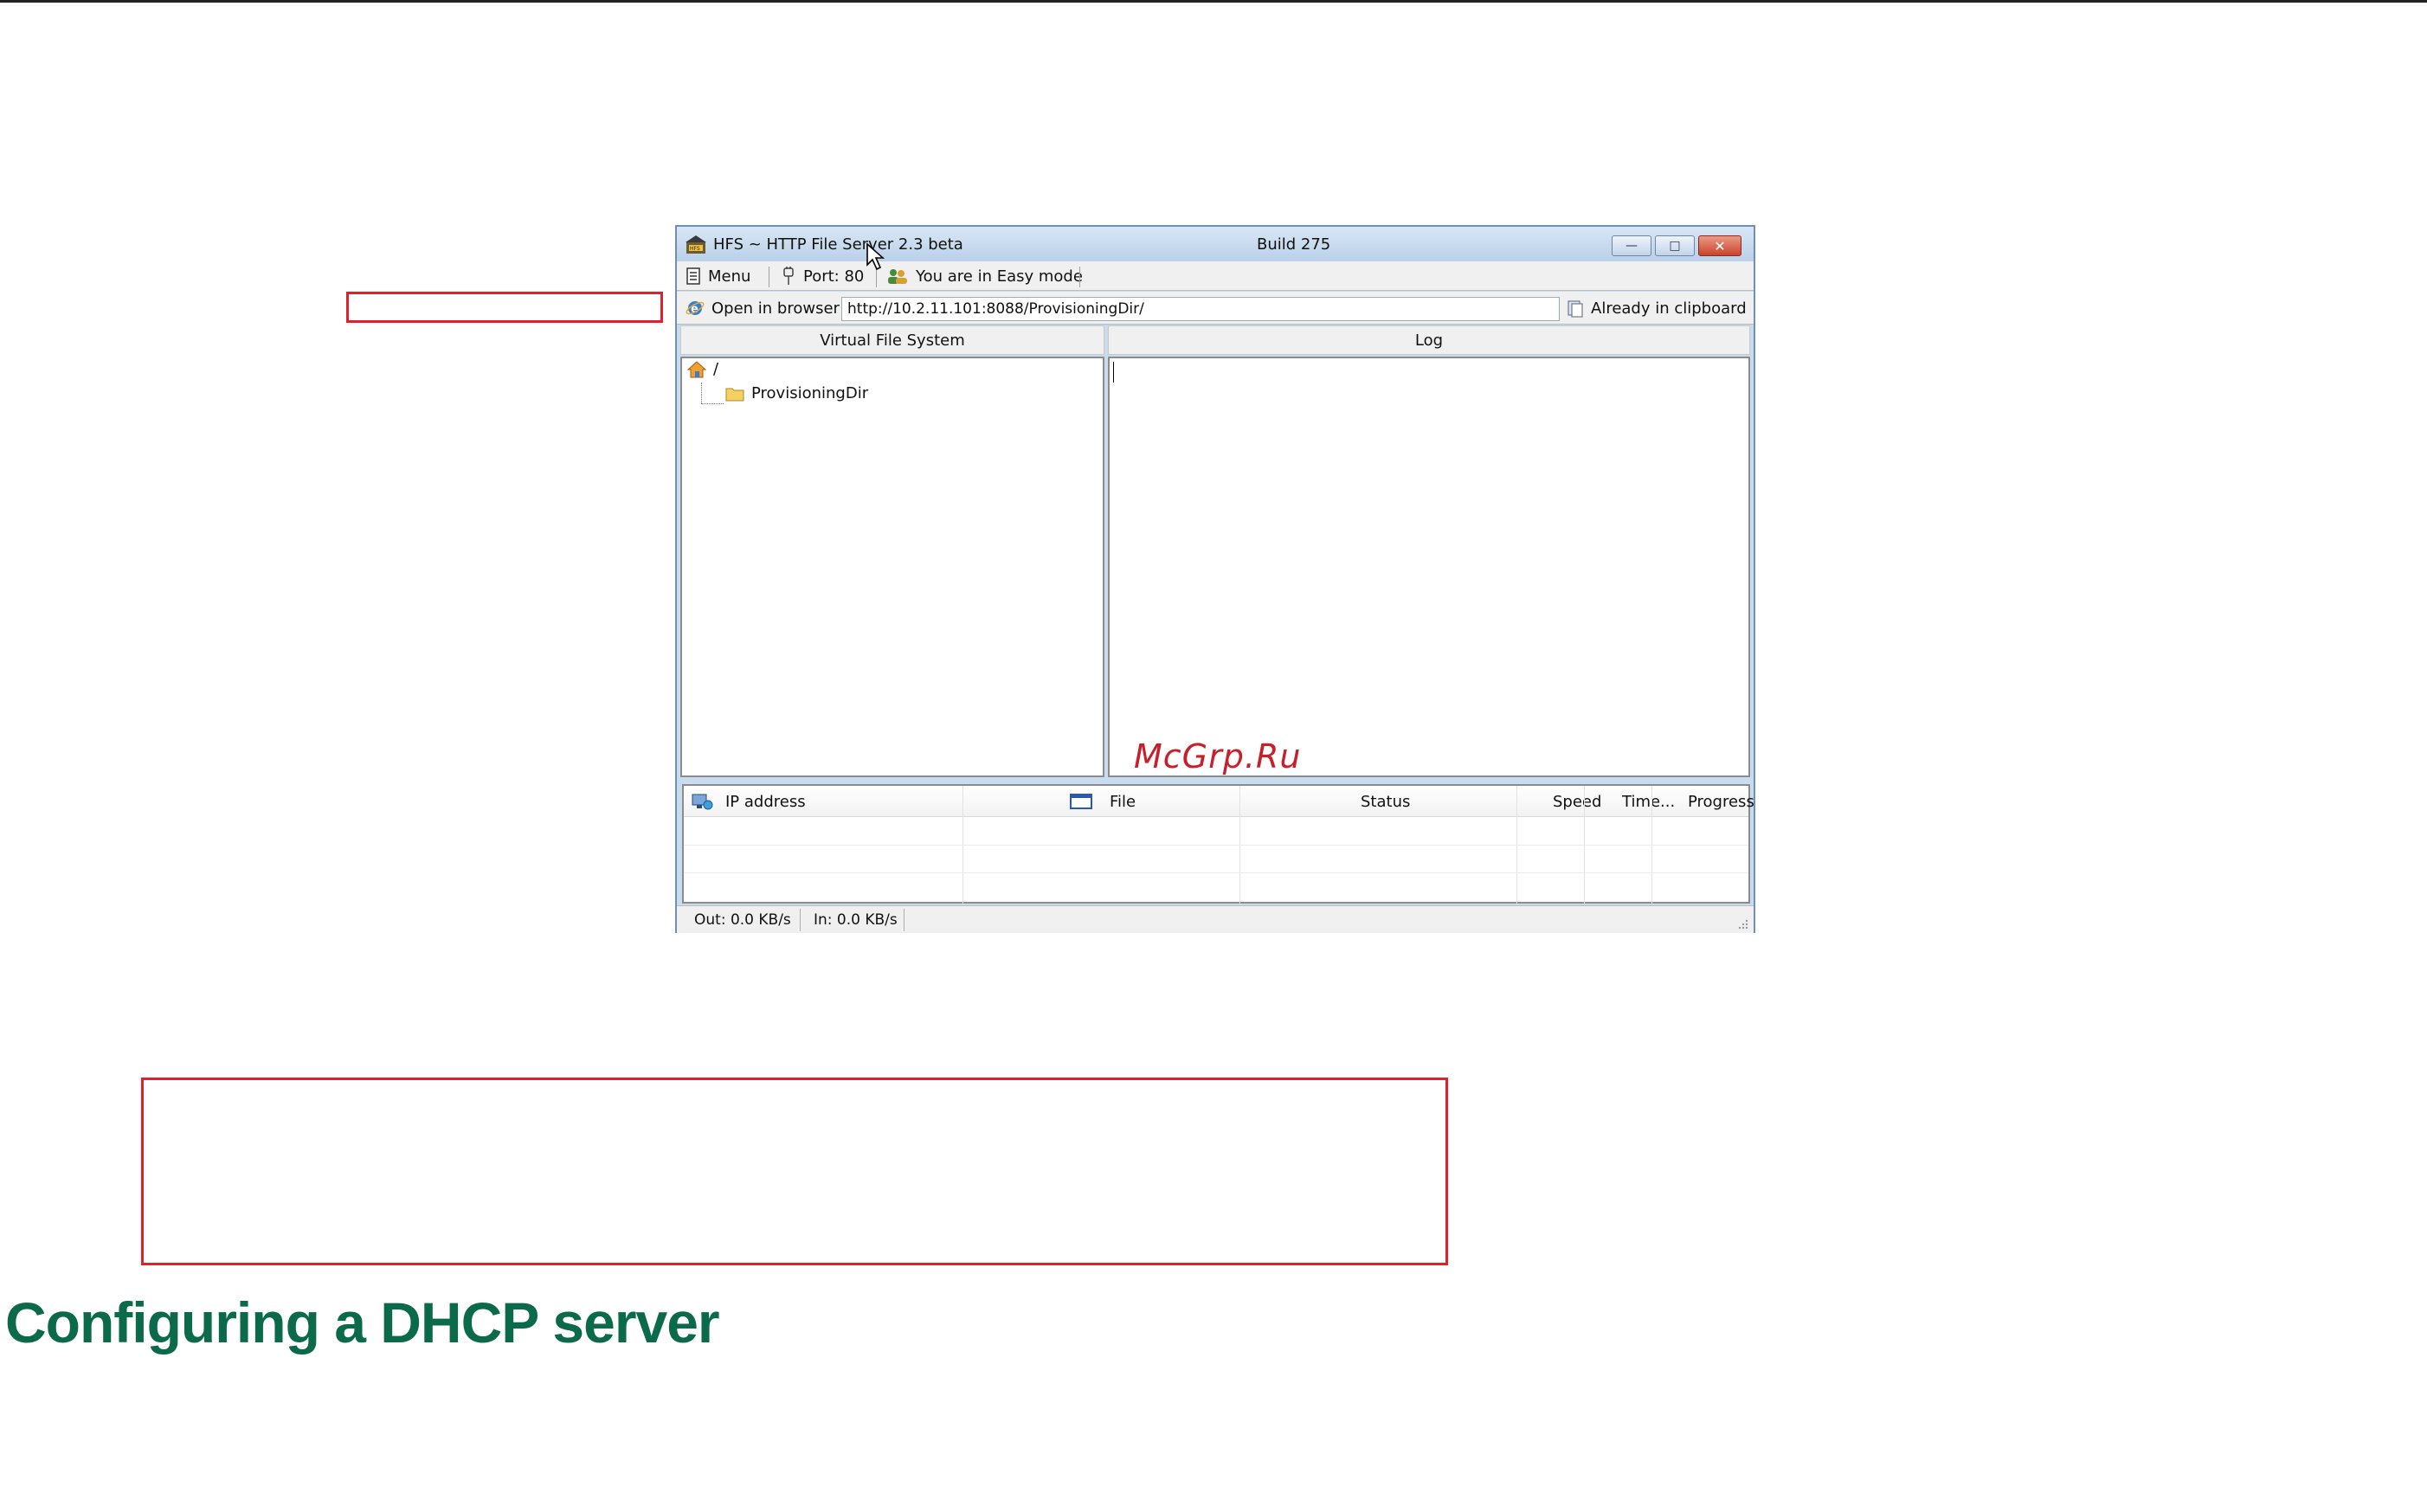 The image size is (2427, 1512). Describe the element at coordinates (693, 276) in the screenshot. I see `menu-icon` at that location.